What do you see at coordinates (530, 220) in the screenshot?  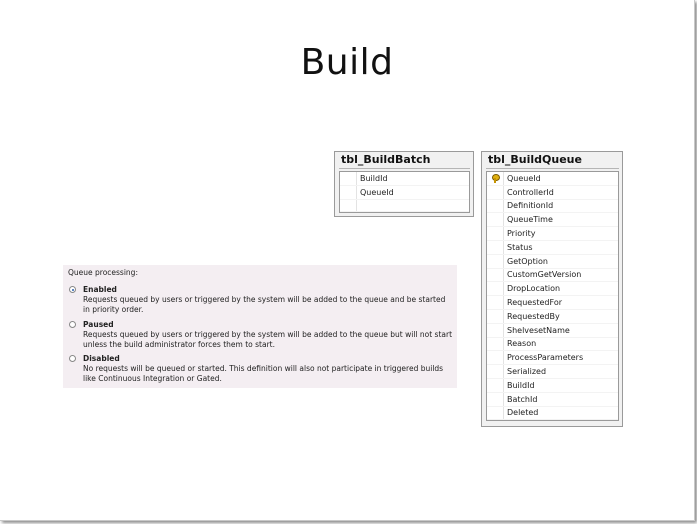 I see `column-name: QueueTime` at bounding box center [530, 220].